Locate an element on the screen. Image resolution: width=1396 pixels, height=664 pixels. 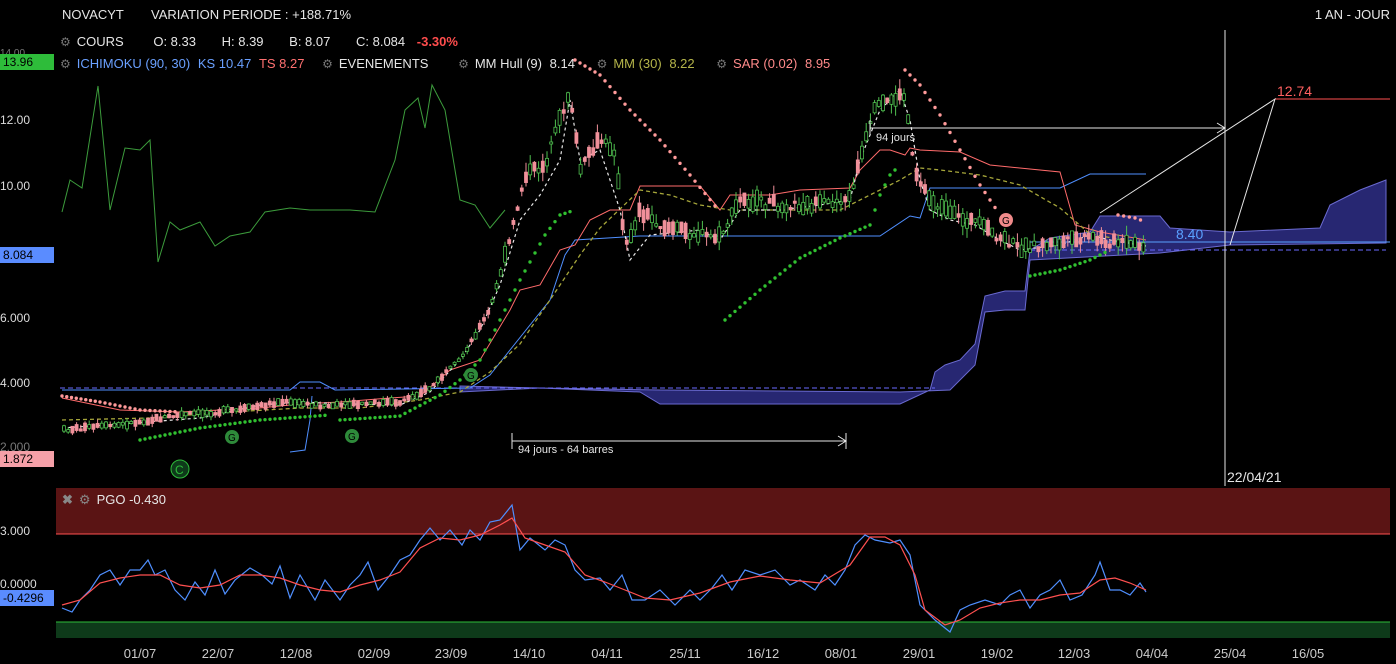
svg-text: G is located at coordinates (471, 376).